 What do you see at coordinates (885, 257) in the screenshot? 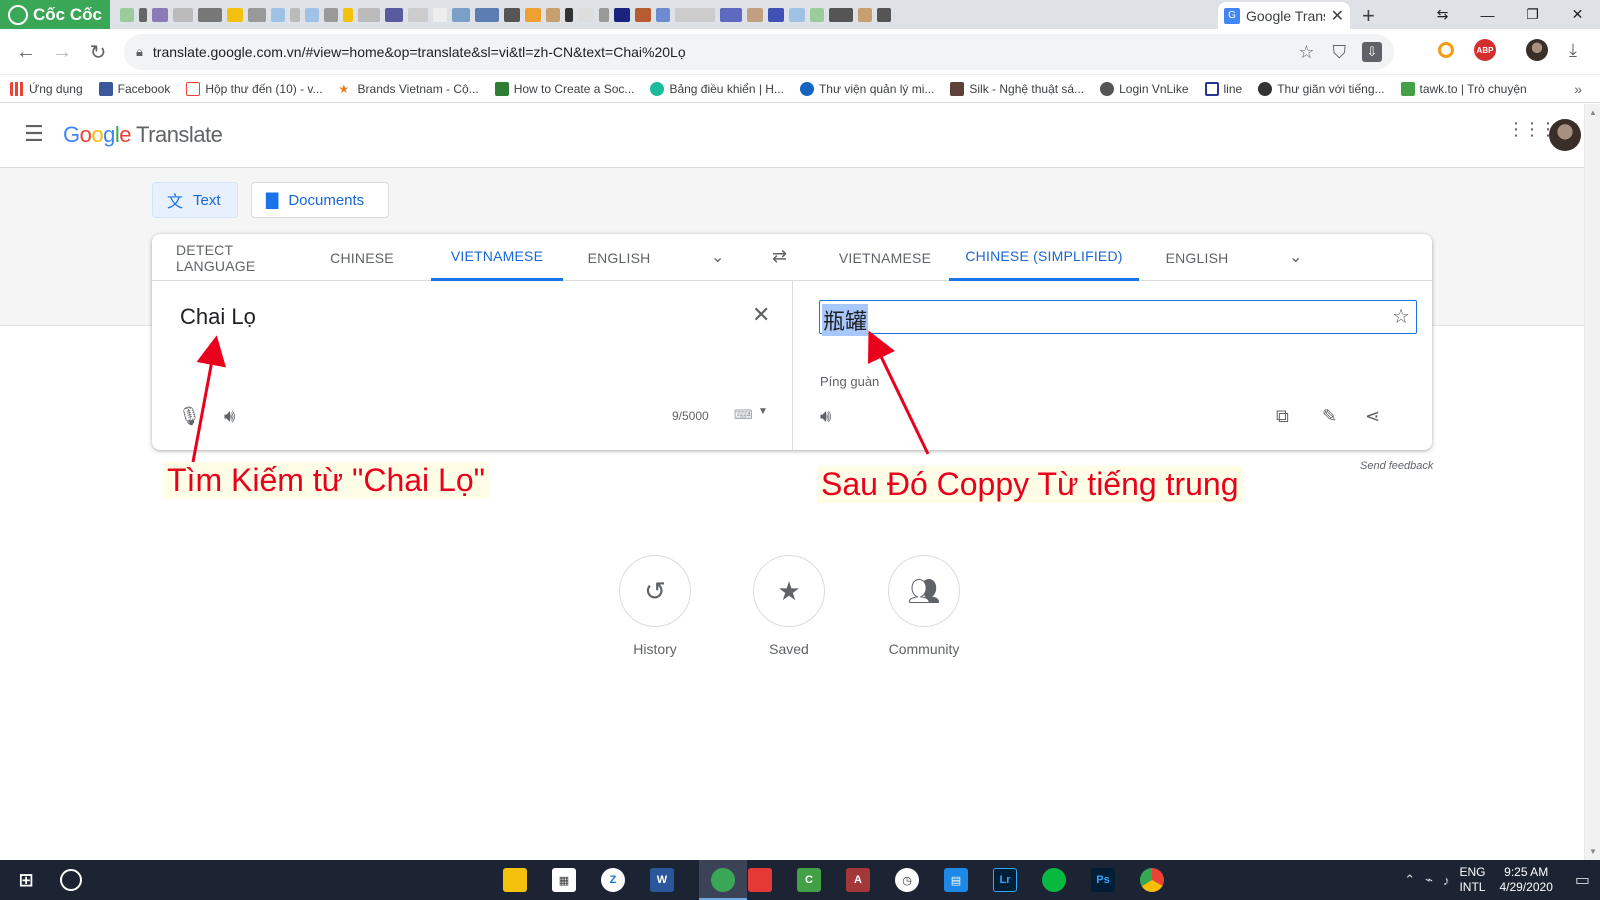
I see `target-lang-vietnamese: VIETNAMESE` at bounding box center [885, 257].